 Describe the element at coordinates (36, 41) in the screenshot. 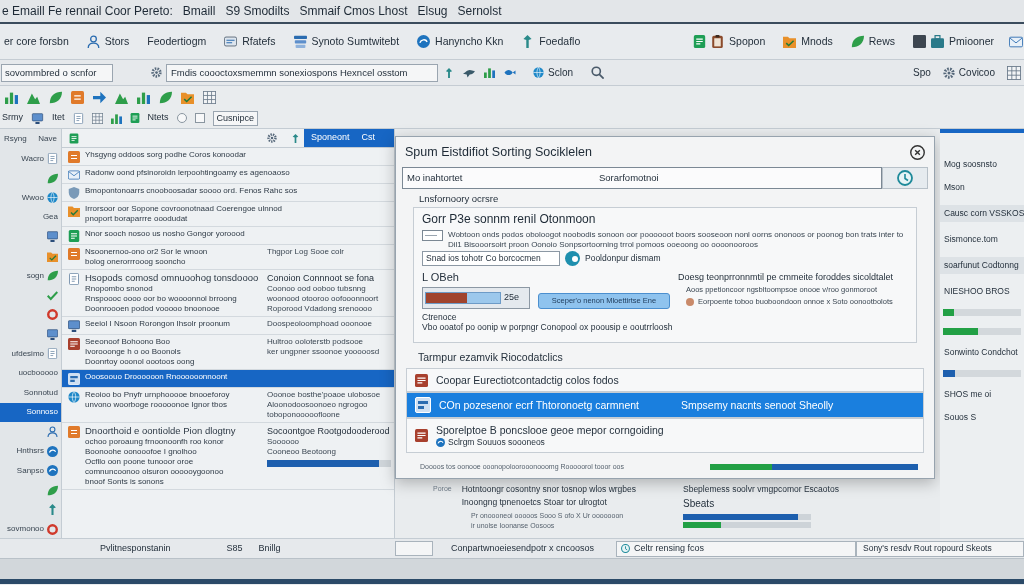

I see `toolbar-button: er core forsbn` at that location.